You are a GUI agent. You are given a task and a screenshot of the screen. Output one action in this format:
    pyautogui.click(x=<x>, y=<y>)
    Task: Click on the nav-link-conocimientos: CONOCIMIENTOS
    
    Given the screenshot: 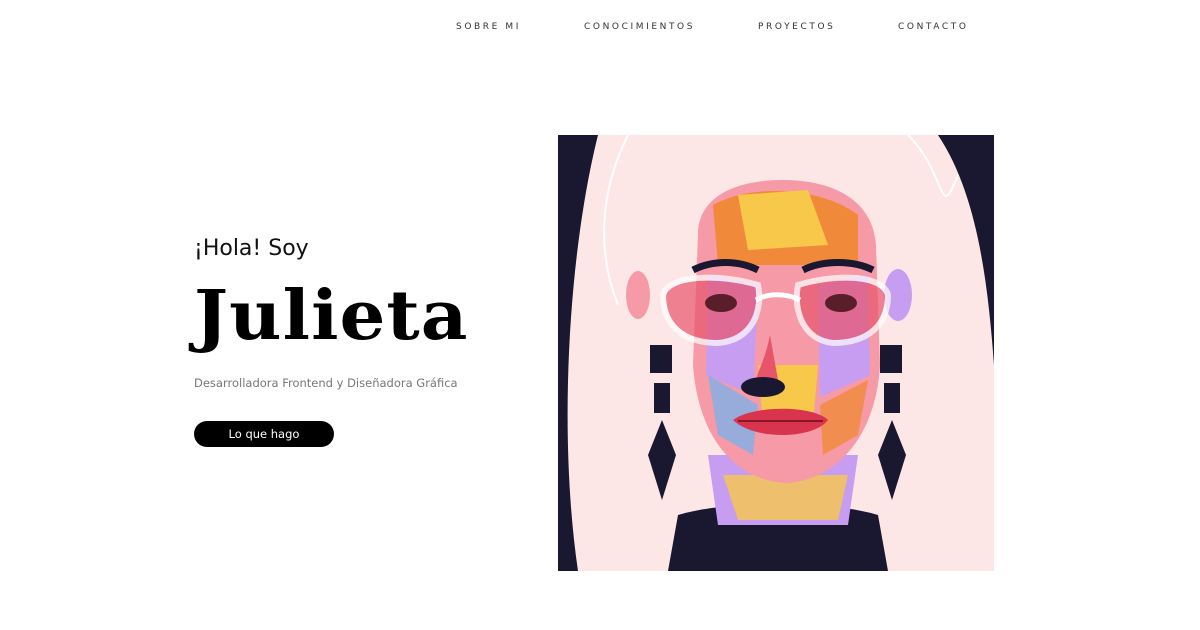 What is the action you would take?
    pyautogui.click(x=639, y=27)
    